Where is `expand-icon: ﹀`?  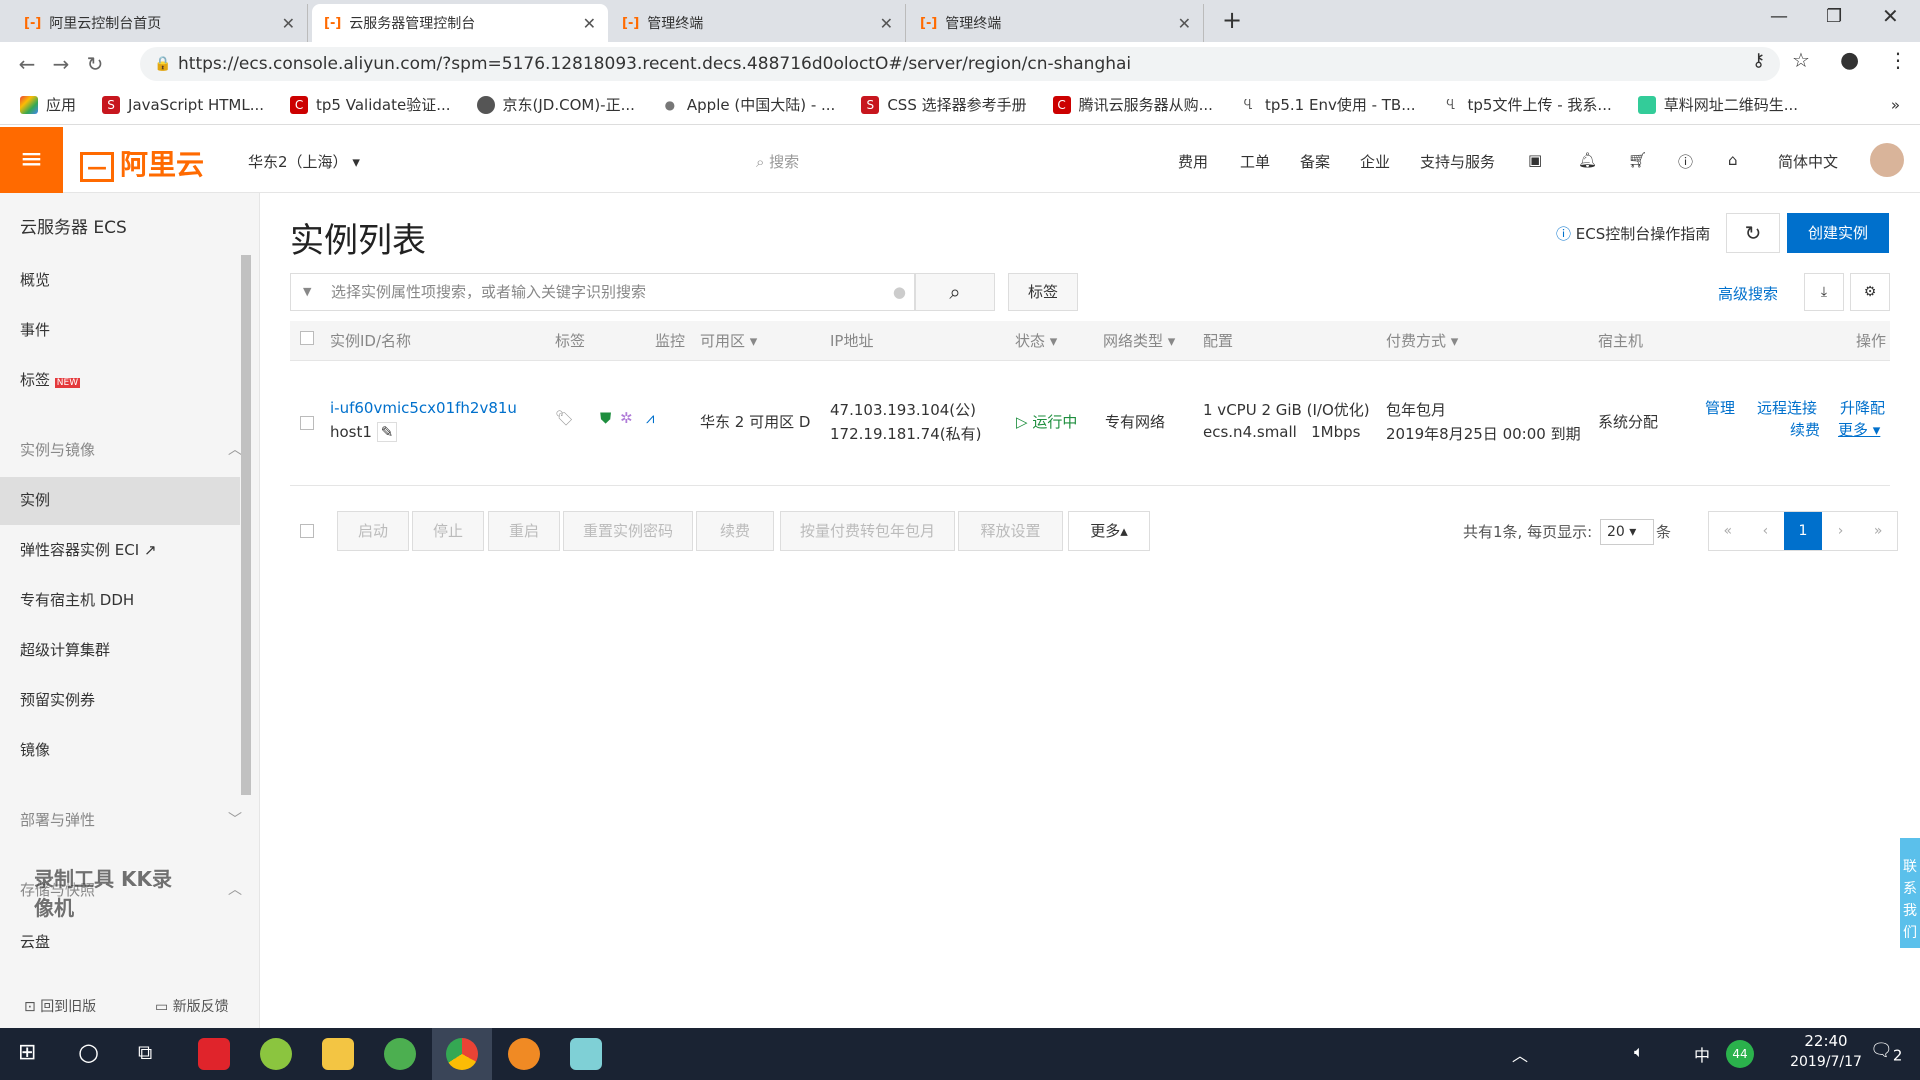 expand-icon: ﹀ is located at coordinates (235, 819).